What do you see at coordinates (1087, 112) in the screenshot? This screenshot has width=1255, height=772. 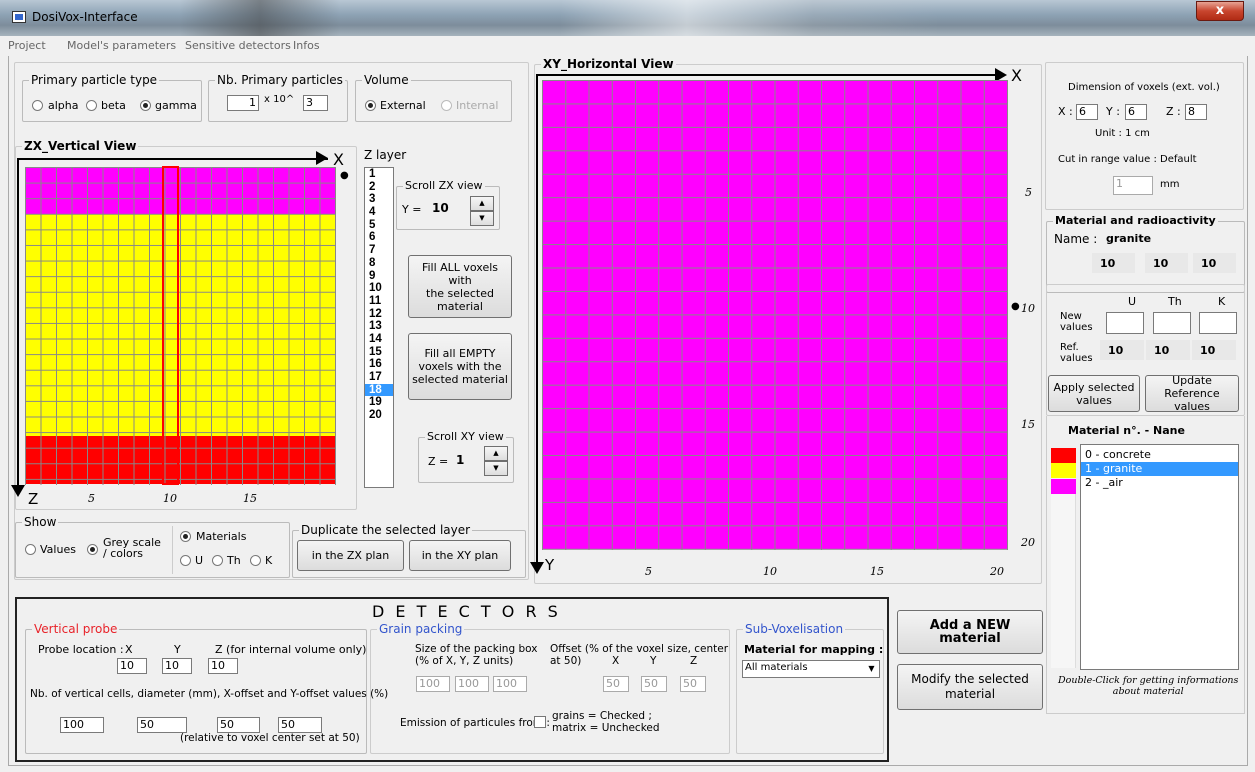 I see `dim-x-input: 6` at bounding box center [1087, 112].